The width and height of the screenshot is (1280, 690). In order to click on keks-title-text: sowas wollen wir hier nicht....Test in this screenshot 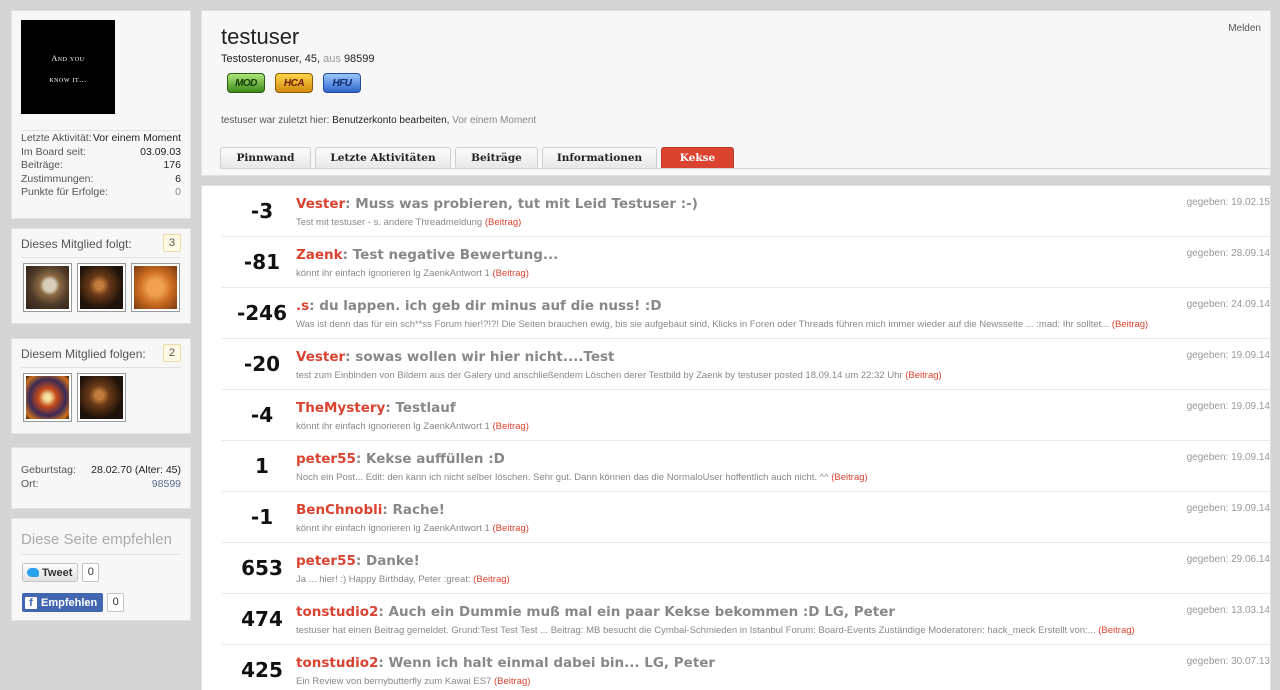, I will do `click(484, 357)`.